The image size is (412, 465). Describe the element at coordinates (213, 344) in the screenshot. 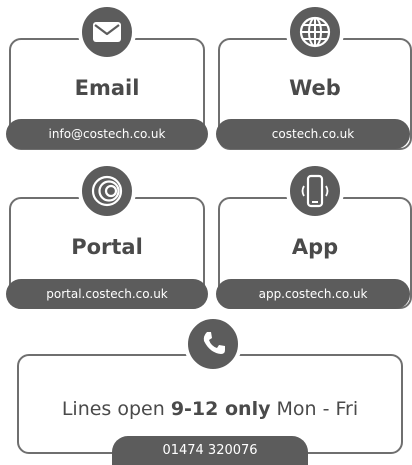

I see `phone-handset-icon` at that location.